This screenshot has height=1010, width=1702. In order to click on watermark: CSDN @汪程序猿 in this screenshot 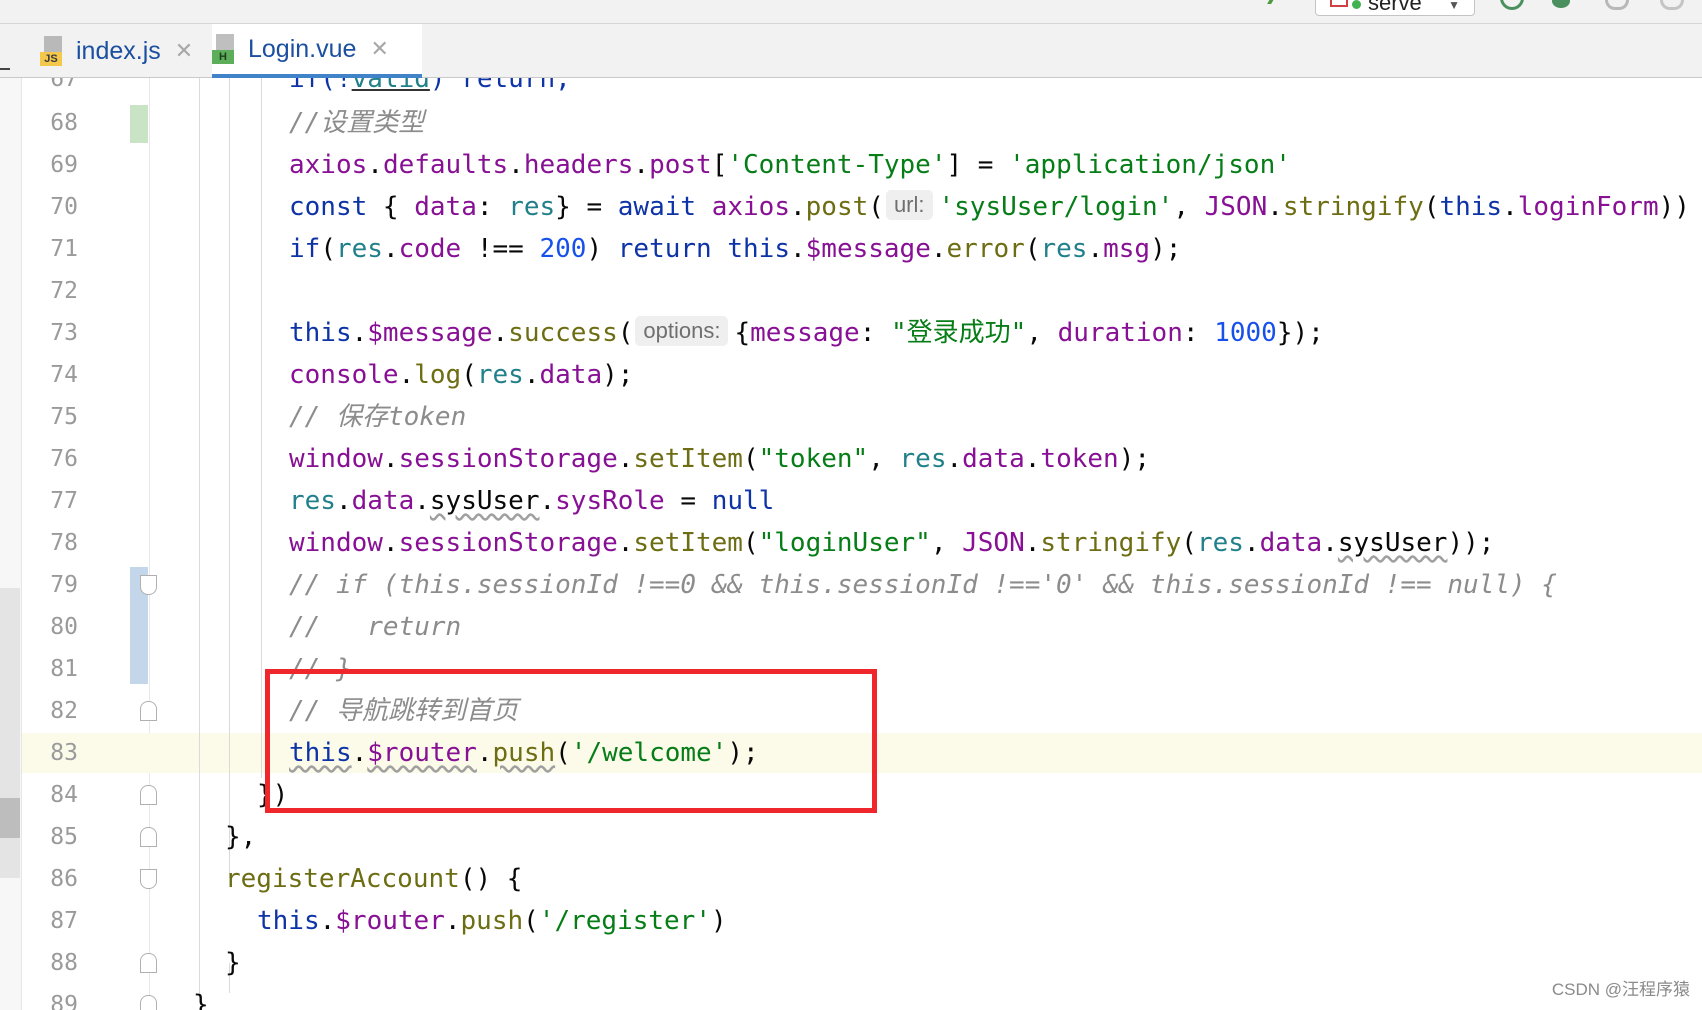, I will do `click(1620, 989)`.